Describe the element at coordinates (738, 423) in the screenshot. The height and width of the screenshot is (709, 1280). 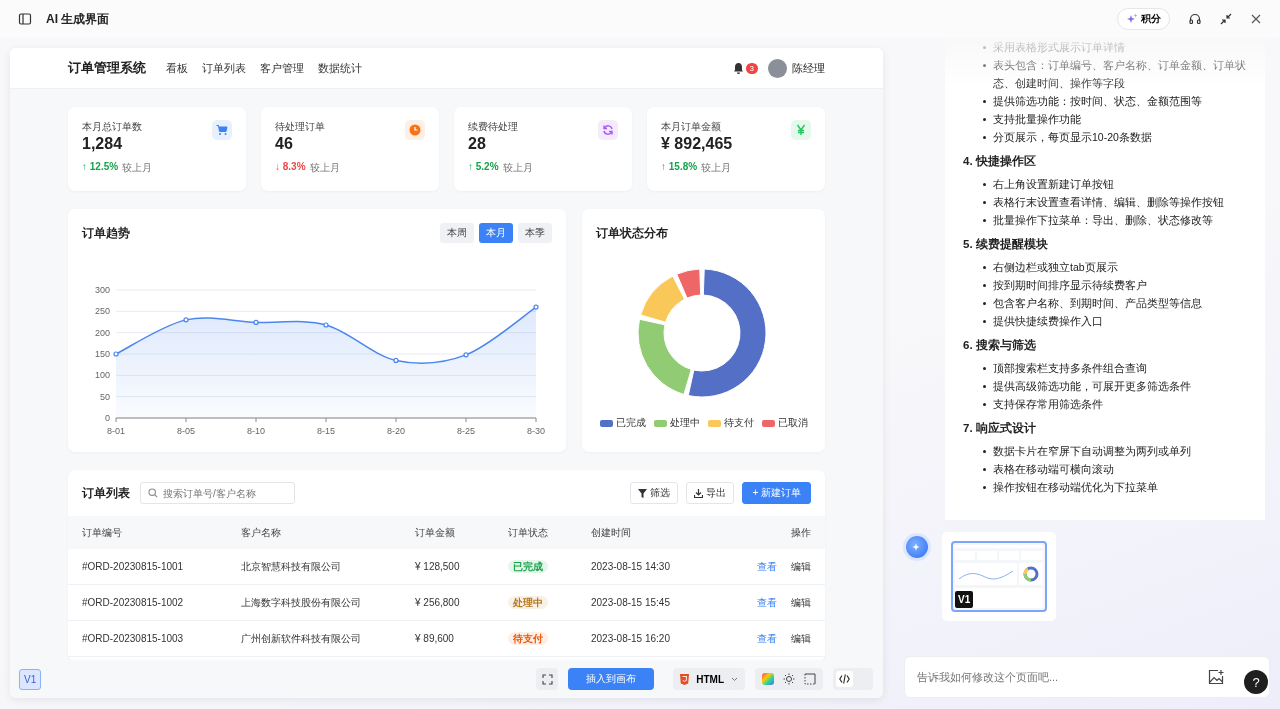
I see `legend-label: 待支付` at that location.